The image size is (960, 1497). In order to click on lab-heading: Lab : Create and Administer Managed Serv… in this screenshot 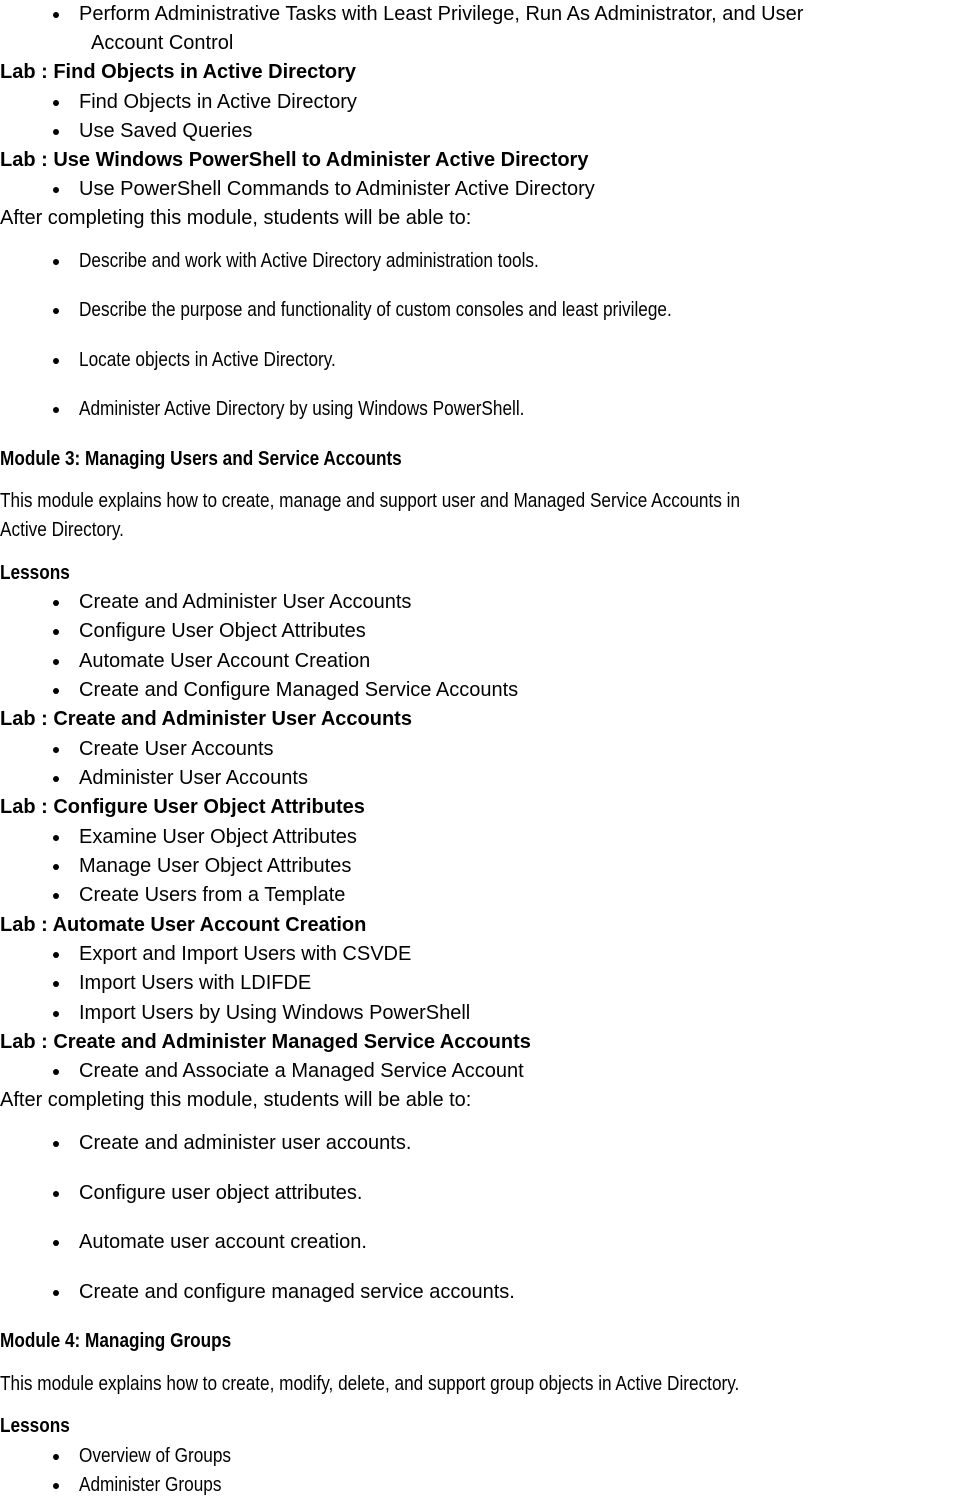, I will do `click(265, 1042)`.